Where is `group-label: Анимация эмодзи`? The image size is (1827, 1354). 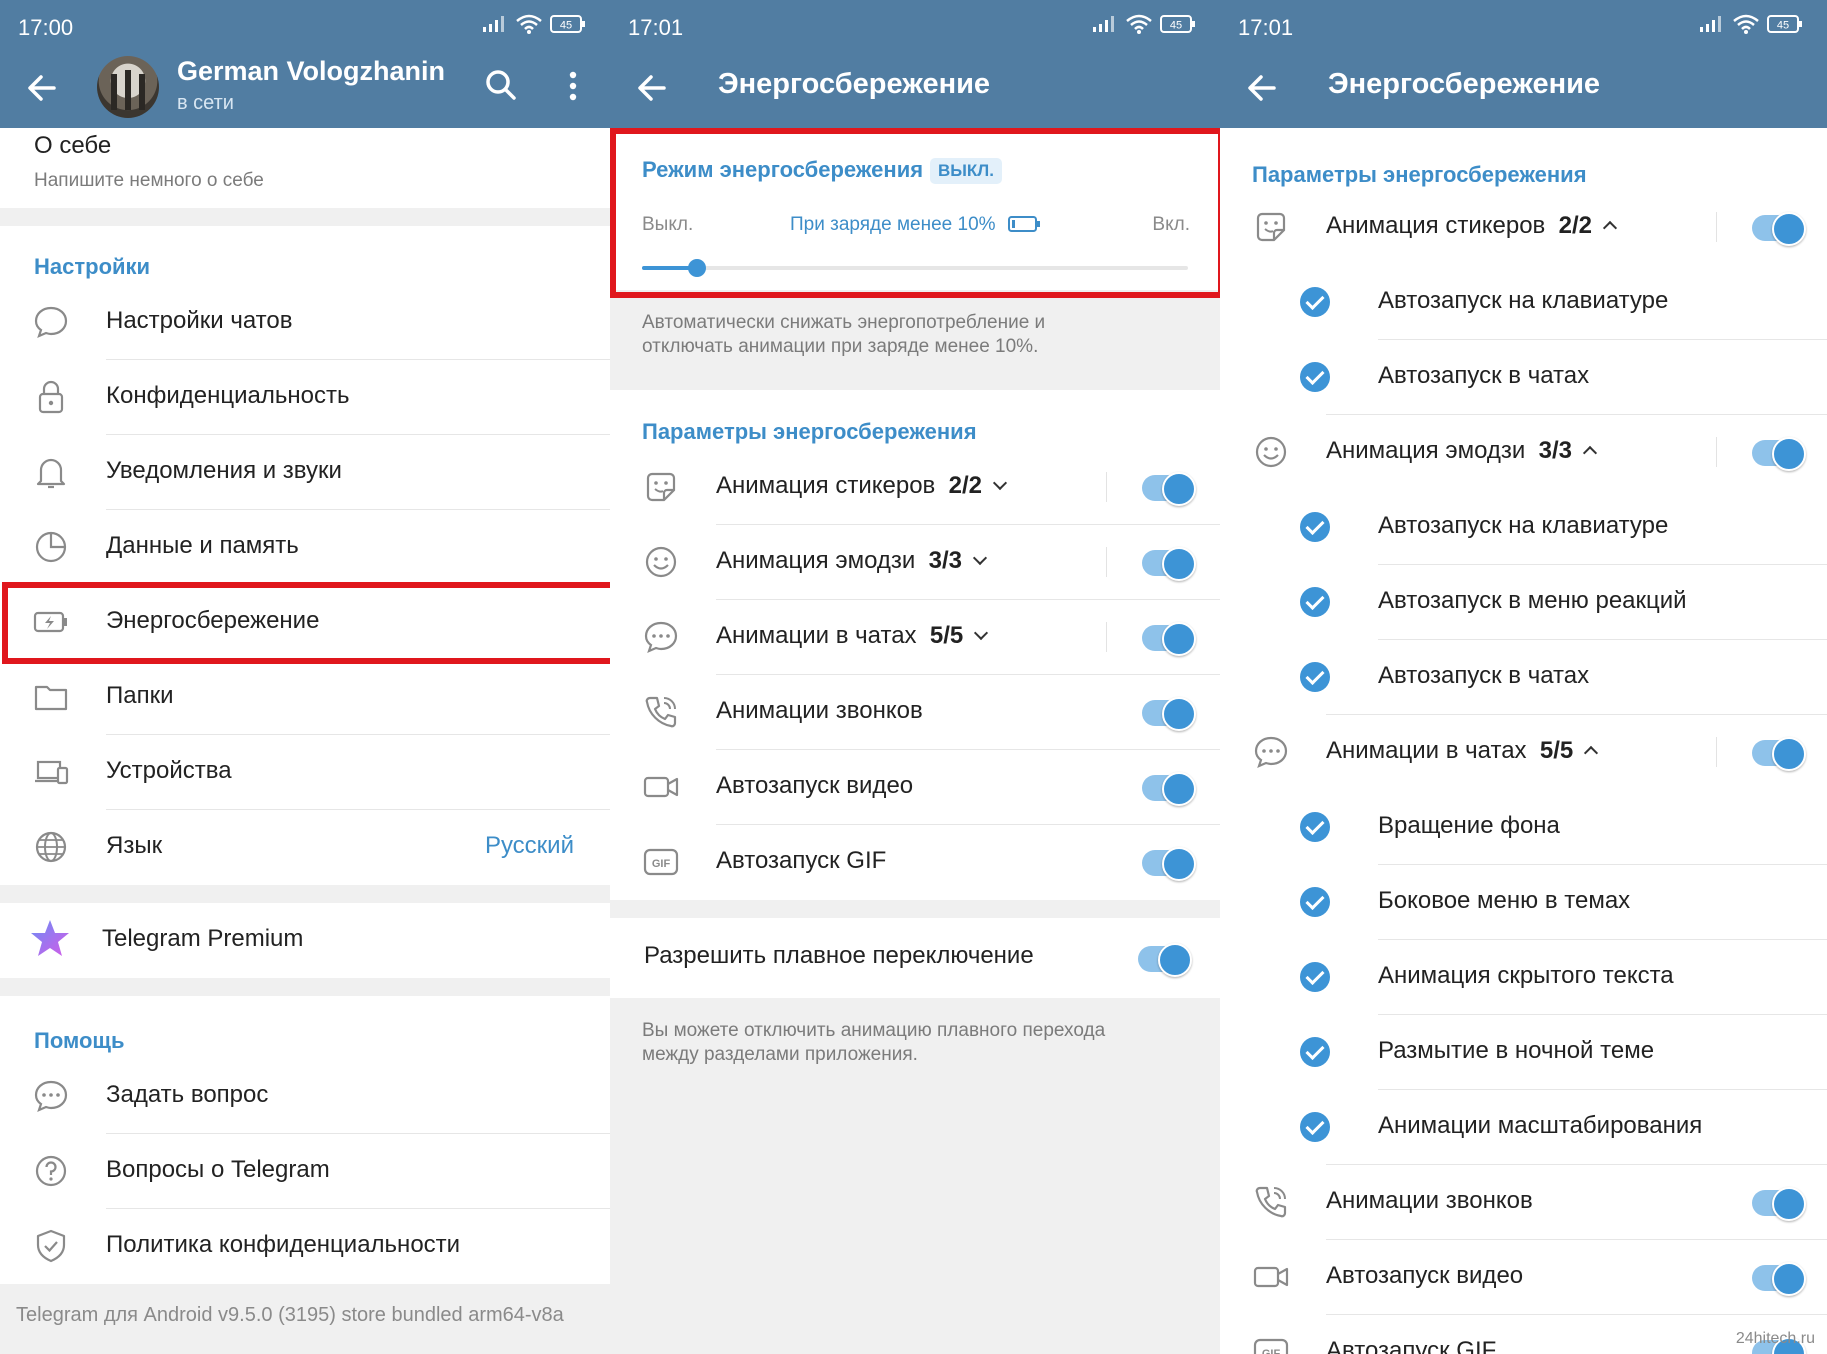
group-label: Анимация эмодзи is located at coordinates (1426, 450).